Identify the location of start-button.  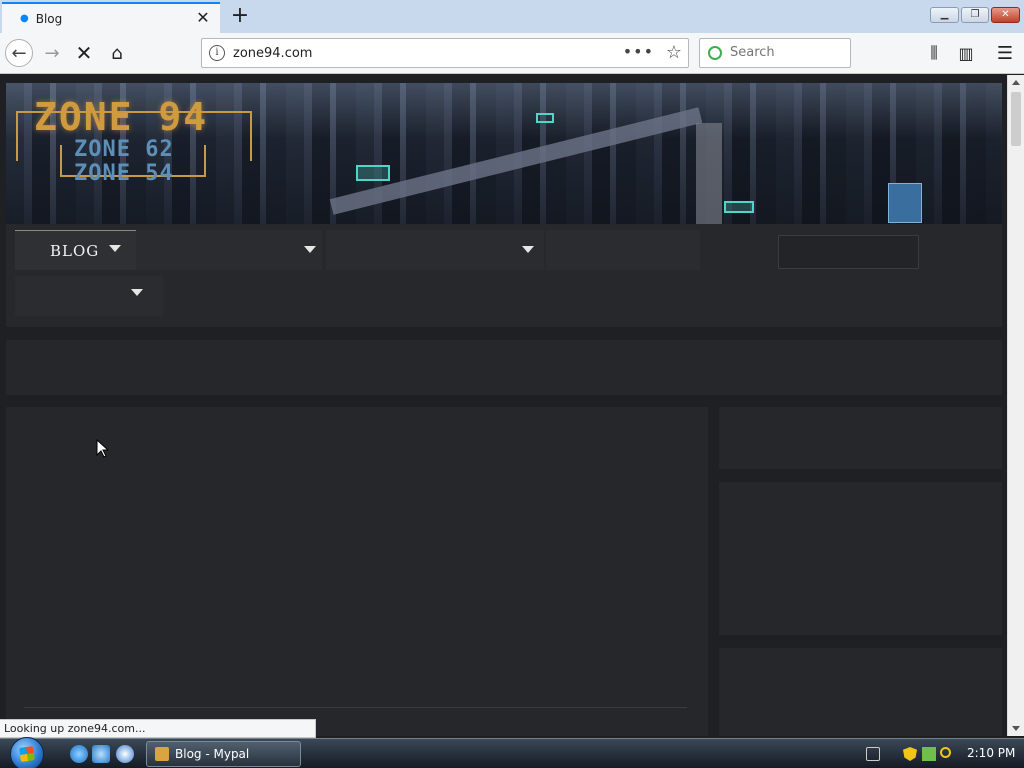
(27, 752).